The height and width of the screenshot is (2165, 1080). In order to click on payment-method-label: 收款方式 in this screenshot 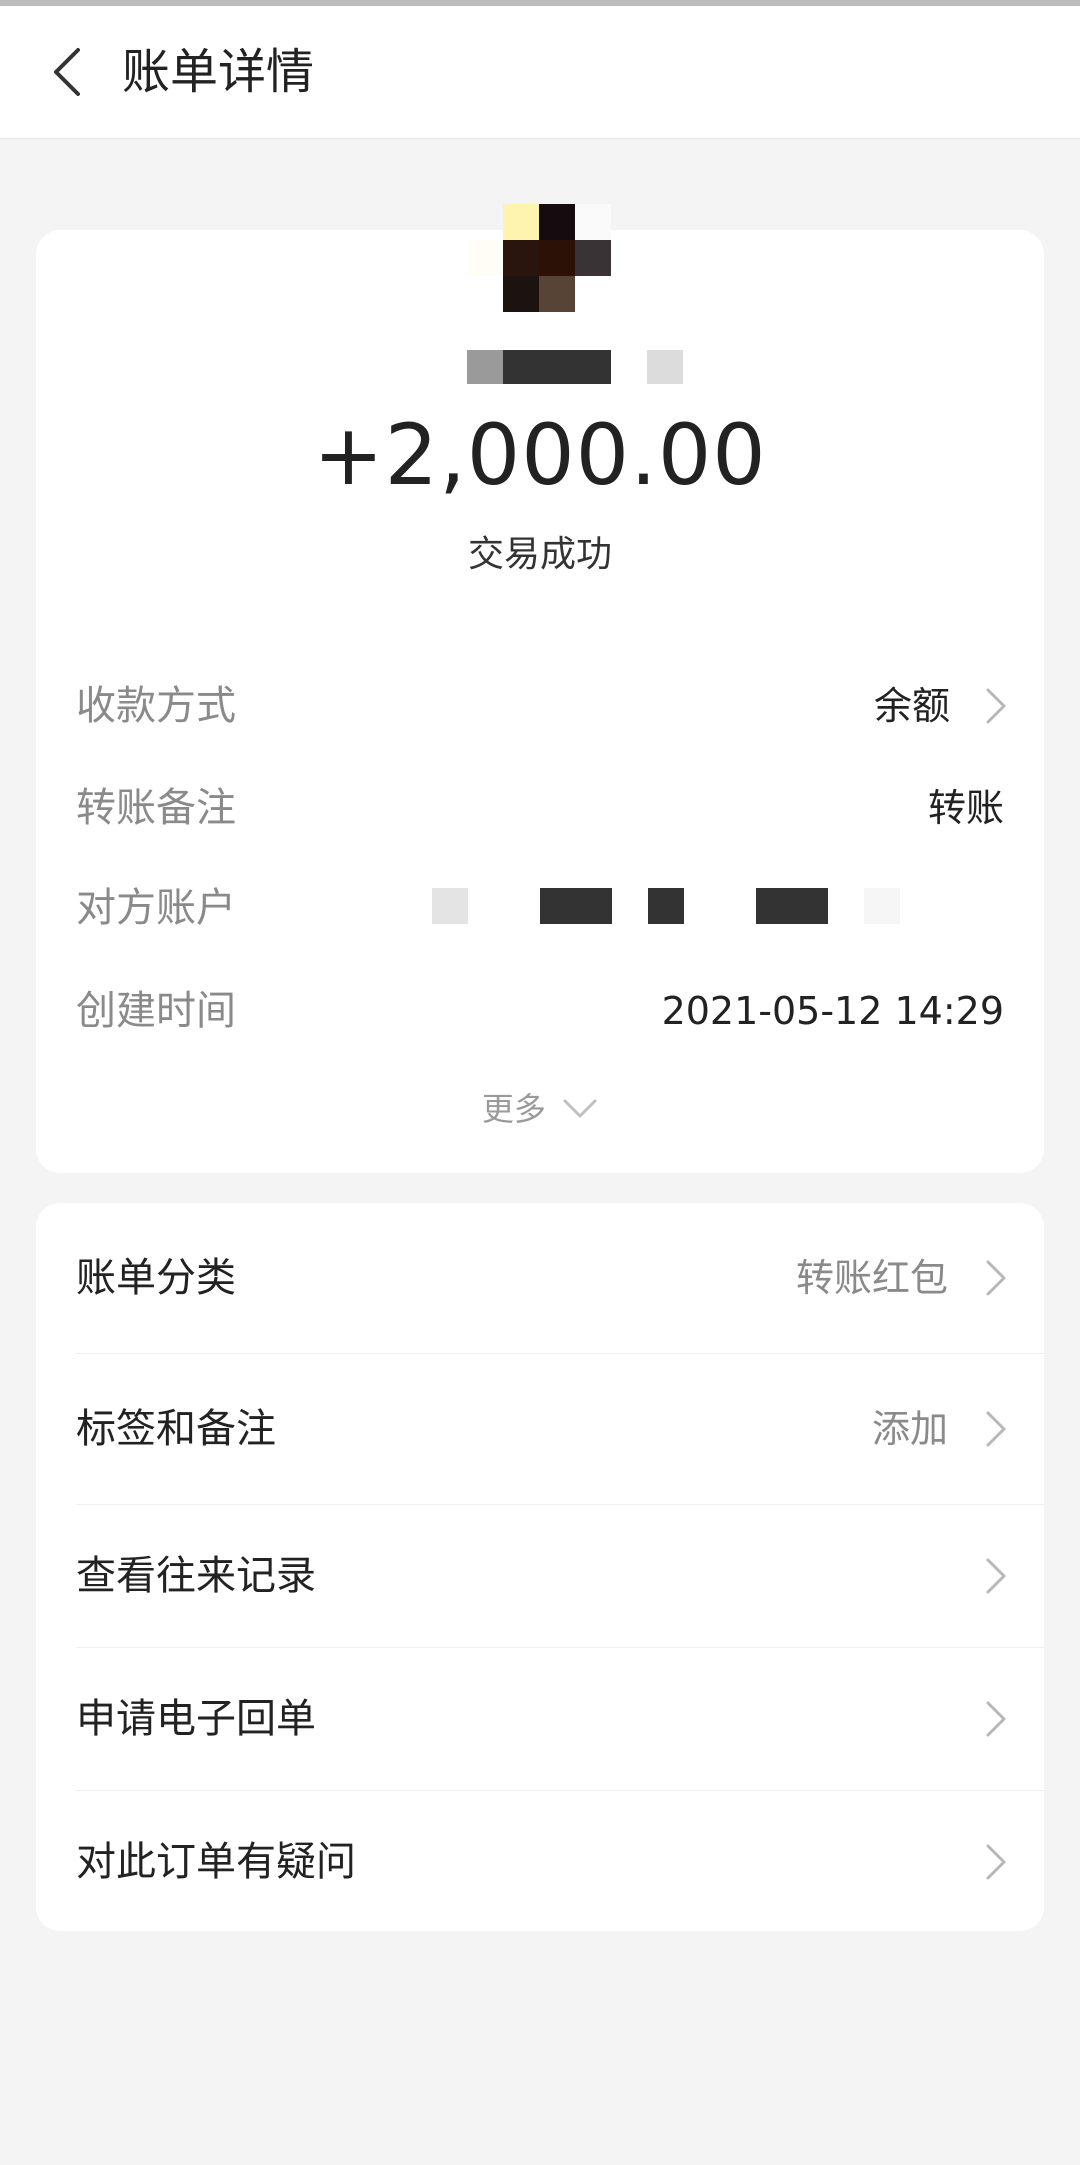, I will do `click(156, 706)`.